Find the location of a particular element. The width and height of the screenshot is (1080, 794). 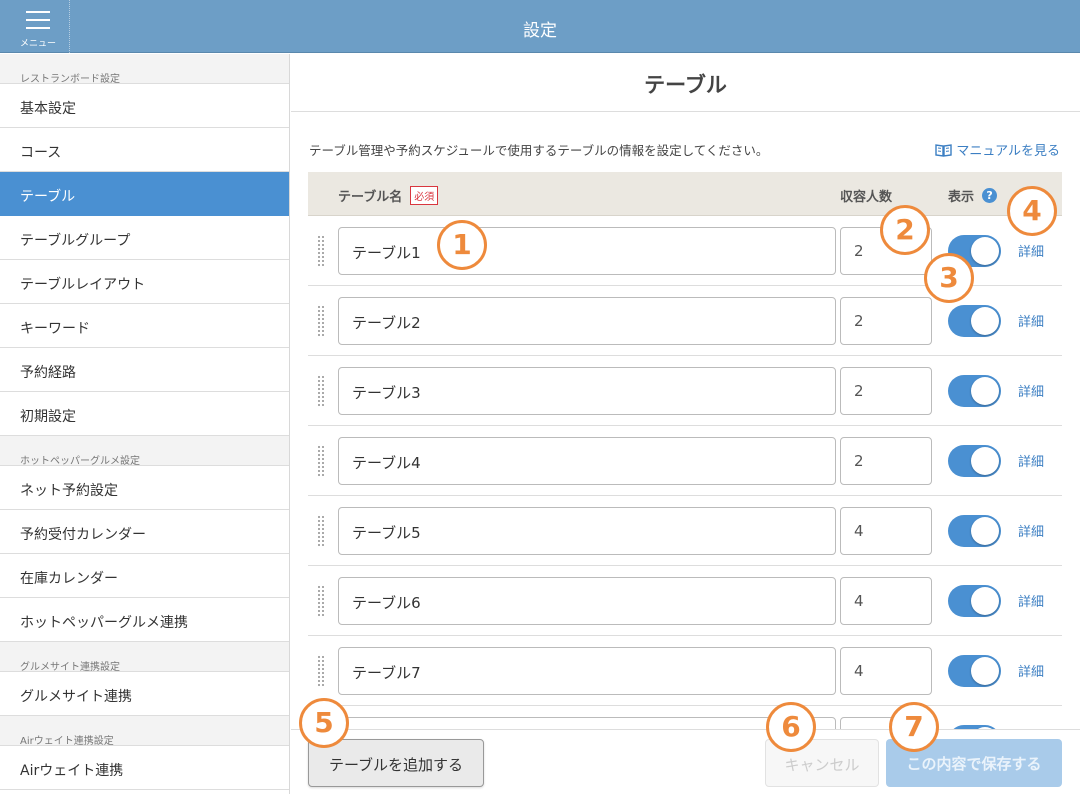

table-name-input: テーブル5 is located at coordinates (587, 531).